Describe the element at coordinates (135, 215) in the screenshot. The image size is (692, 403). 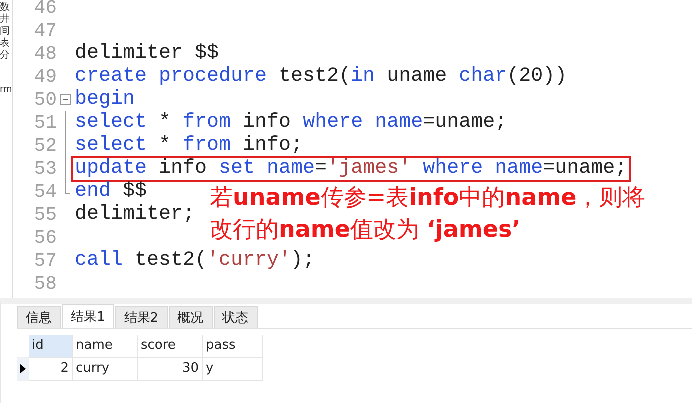
I see `code-line: delimiter;` at that location.